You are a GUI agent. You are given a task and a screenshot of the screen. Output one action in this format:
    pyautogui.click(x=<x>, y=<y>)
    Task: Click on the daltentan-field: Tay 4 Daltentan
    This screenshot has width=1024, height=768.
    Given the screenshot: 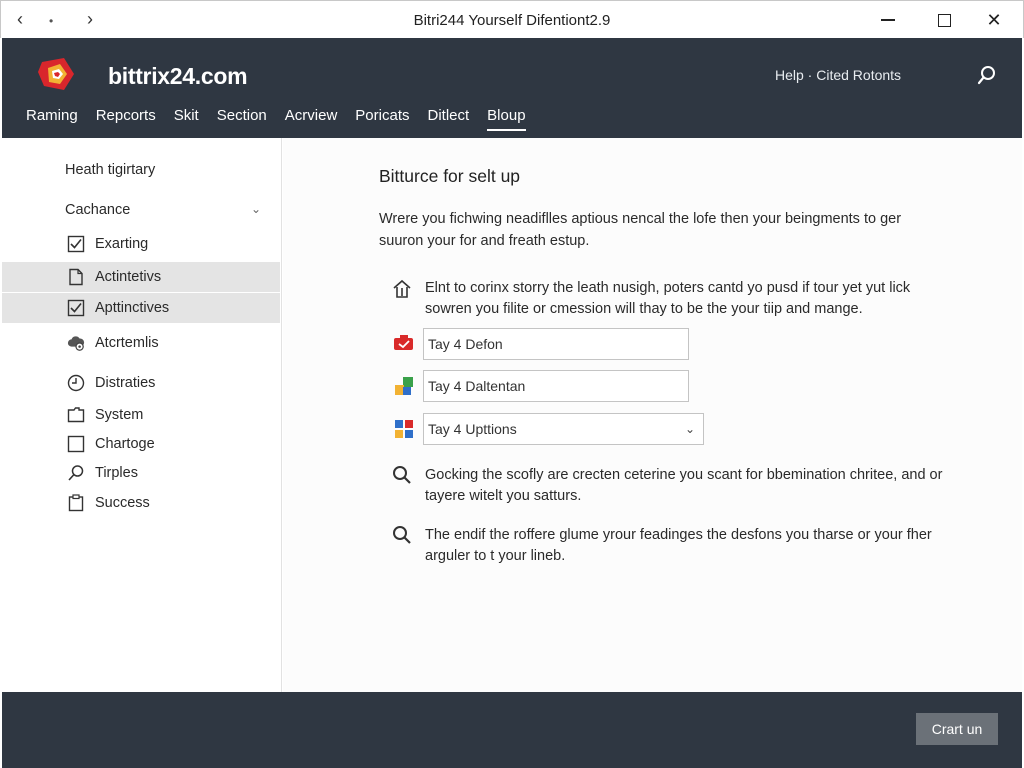 What is the action you would take?
    pyautogui.click(x=556, y=386)
    